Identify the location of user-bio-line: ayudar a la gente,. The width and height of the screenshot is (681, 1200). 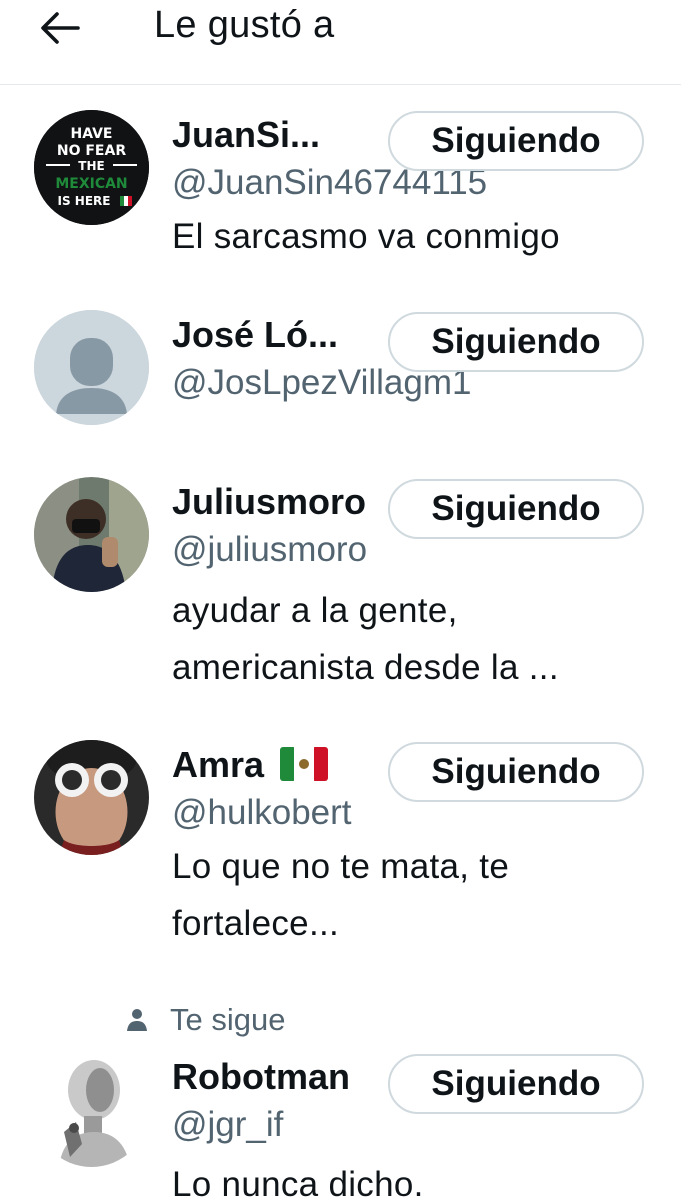
(315, 610).